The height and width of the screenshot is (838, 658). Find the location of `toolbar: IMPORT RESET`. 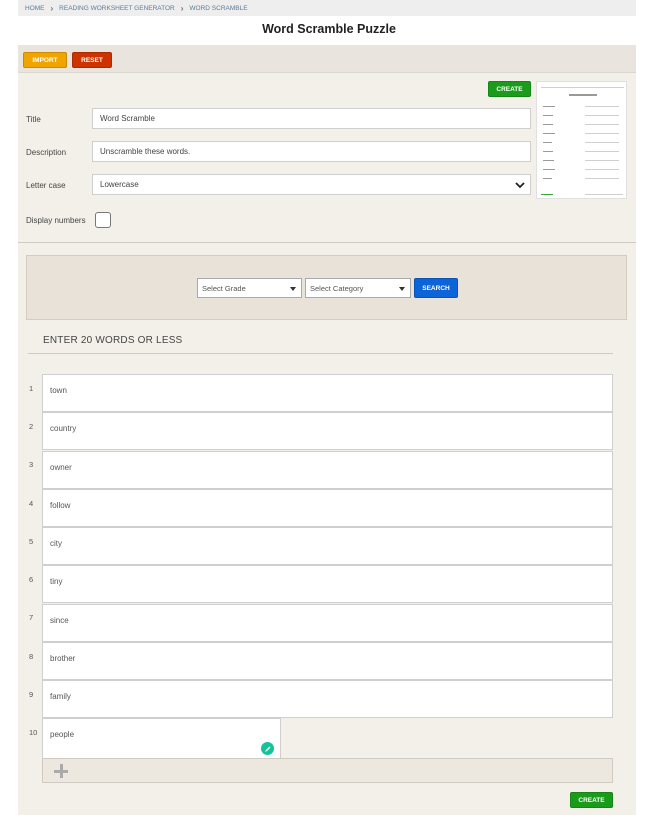

toolbar: IMPORT RESET is located at coordinates (327, 59).